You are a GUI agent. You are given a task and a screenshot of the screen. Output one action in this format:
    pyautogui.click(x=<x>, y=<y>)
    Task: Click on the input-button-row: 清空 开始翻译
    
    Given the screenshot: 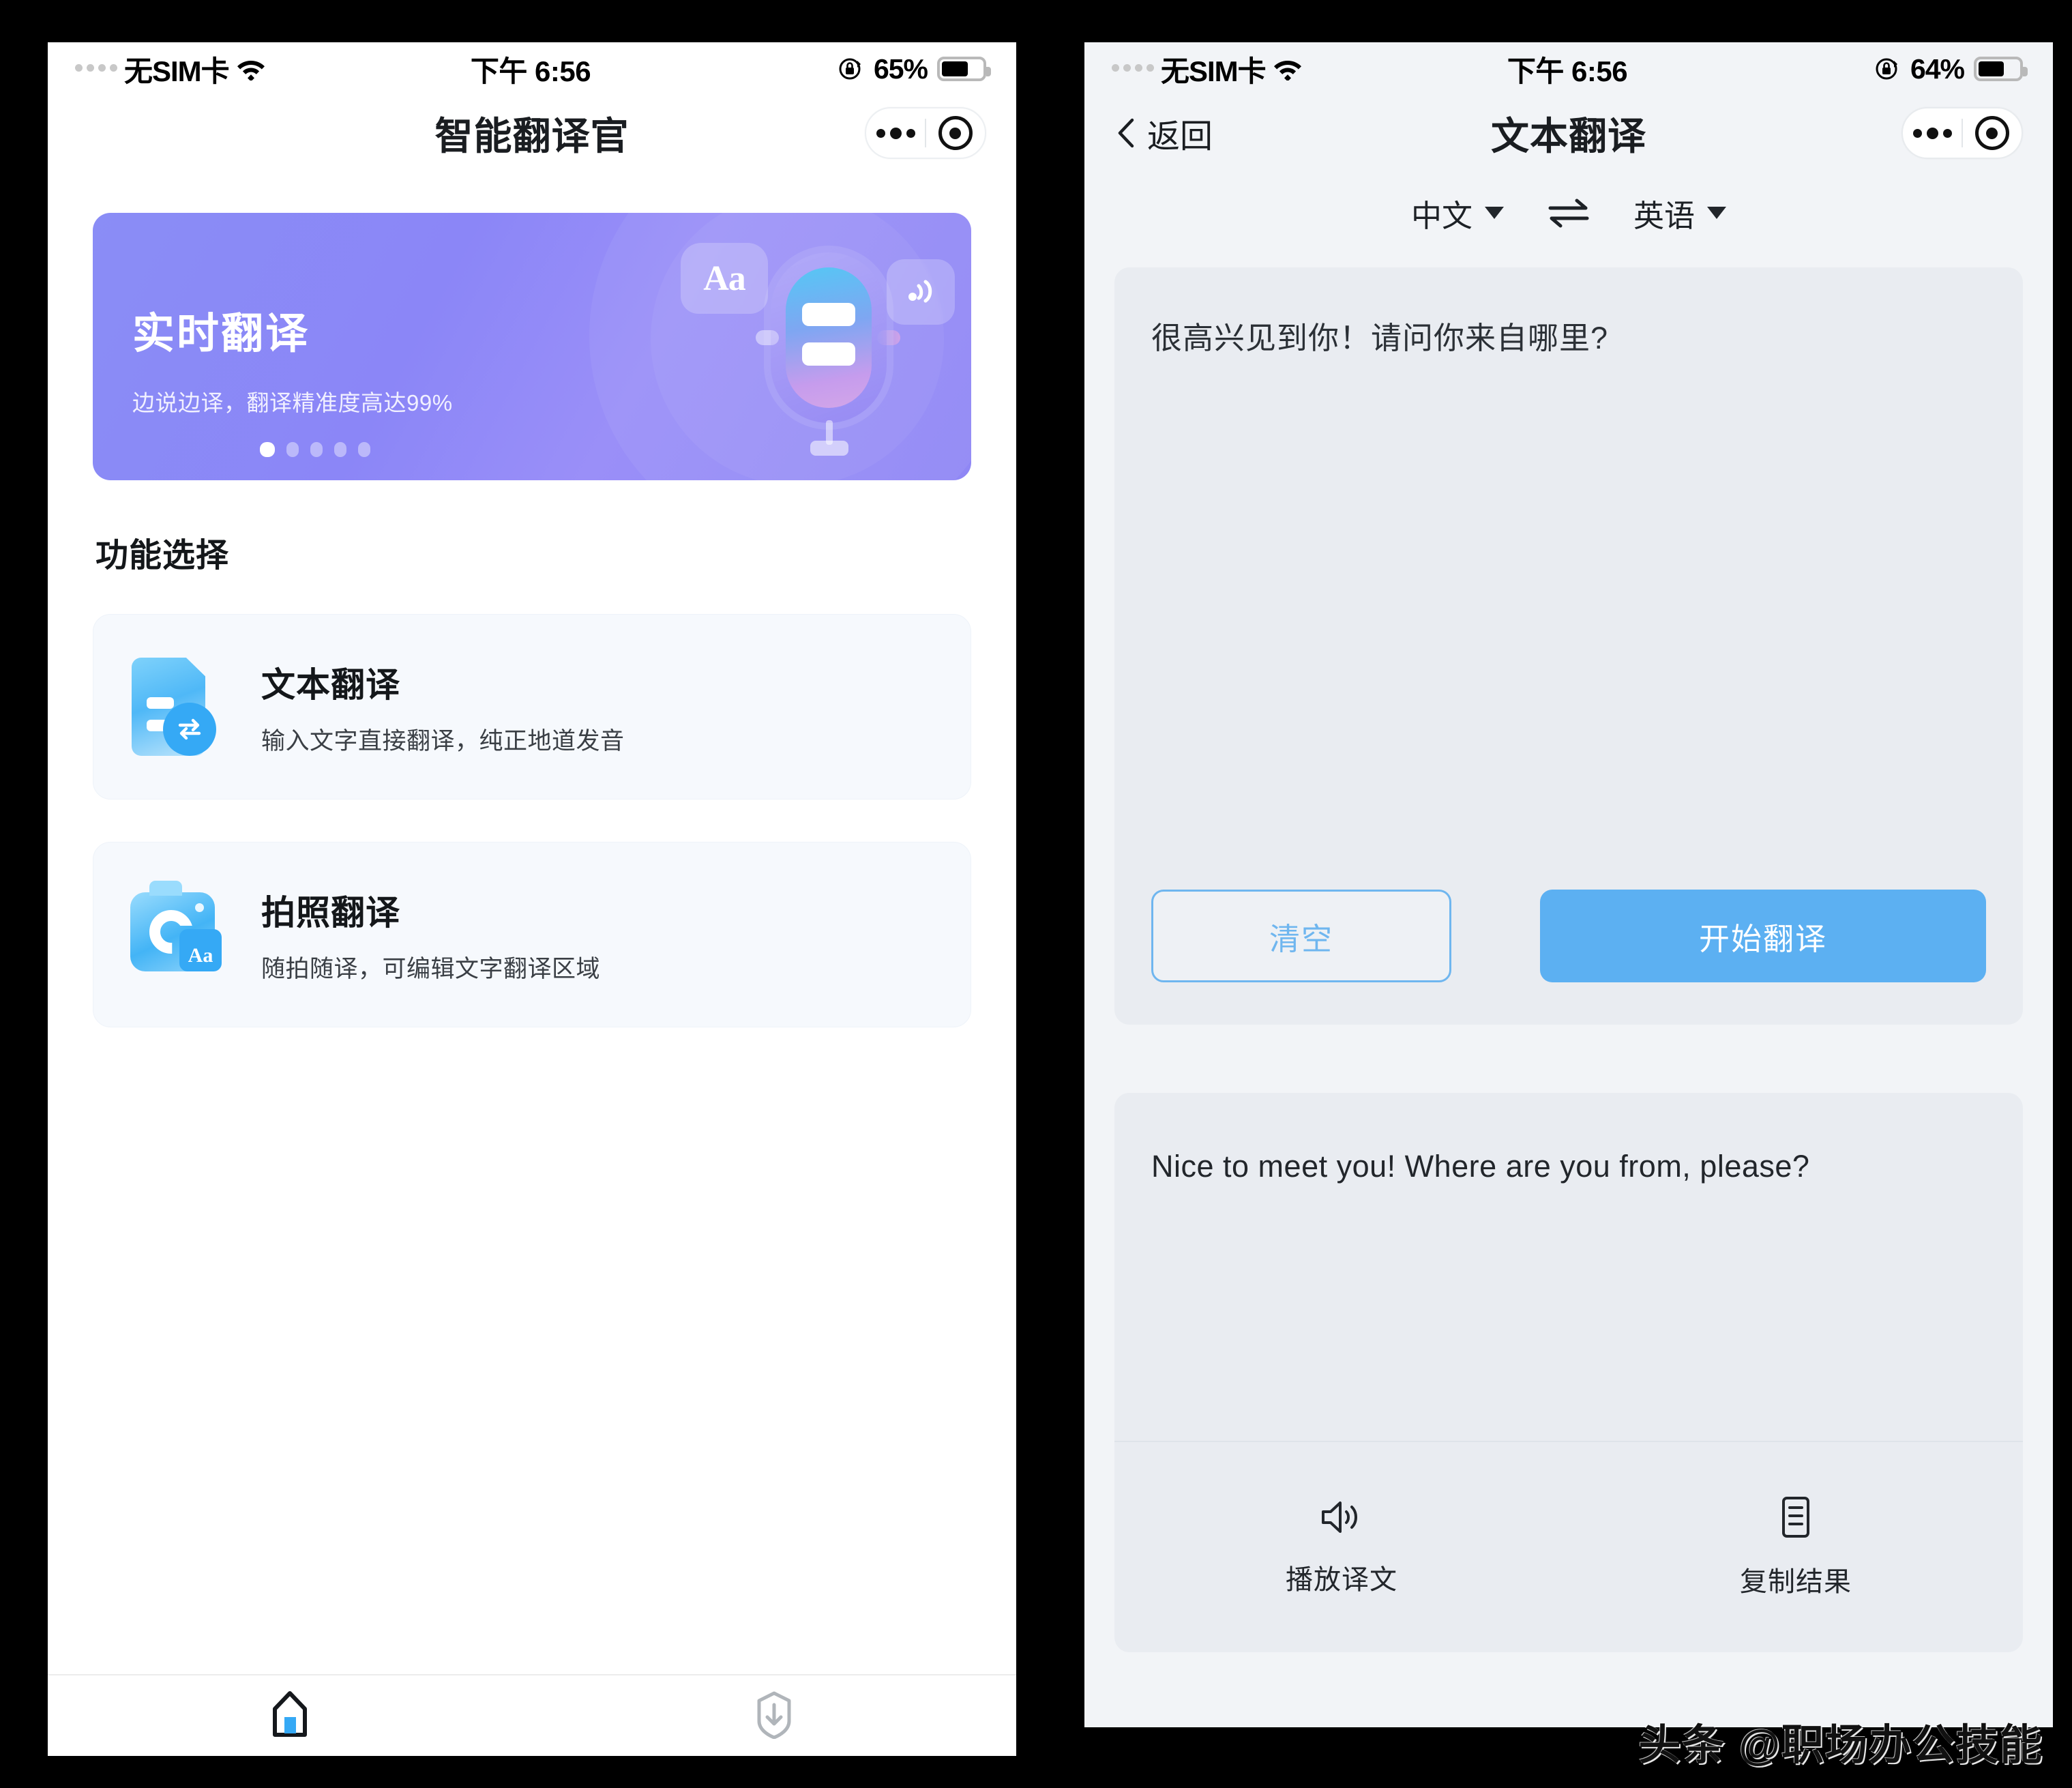 What is the action you would take?
    pyautogui.click(x=1568, y=936)
    